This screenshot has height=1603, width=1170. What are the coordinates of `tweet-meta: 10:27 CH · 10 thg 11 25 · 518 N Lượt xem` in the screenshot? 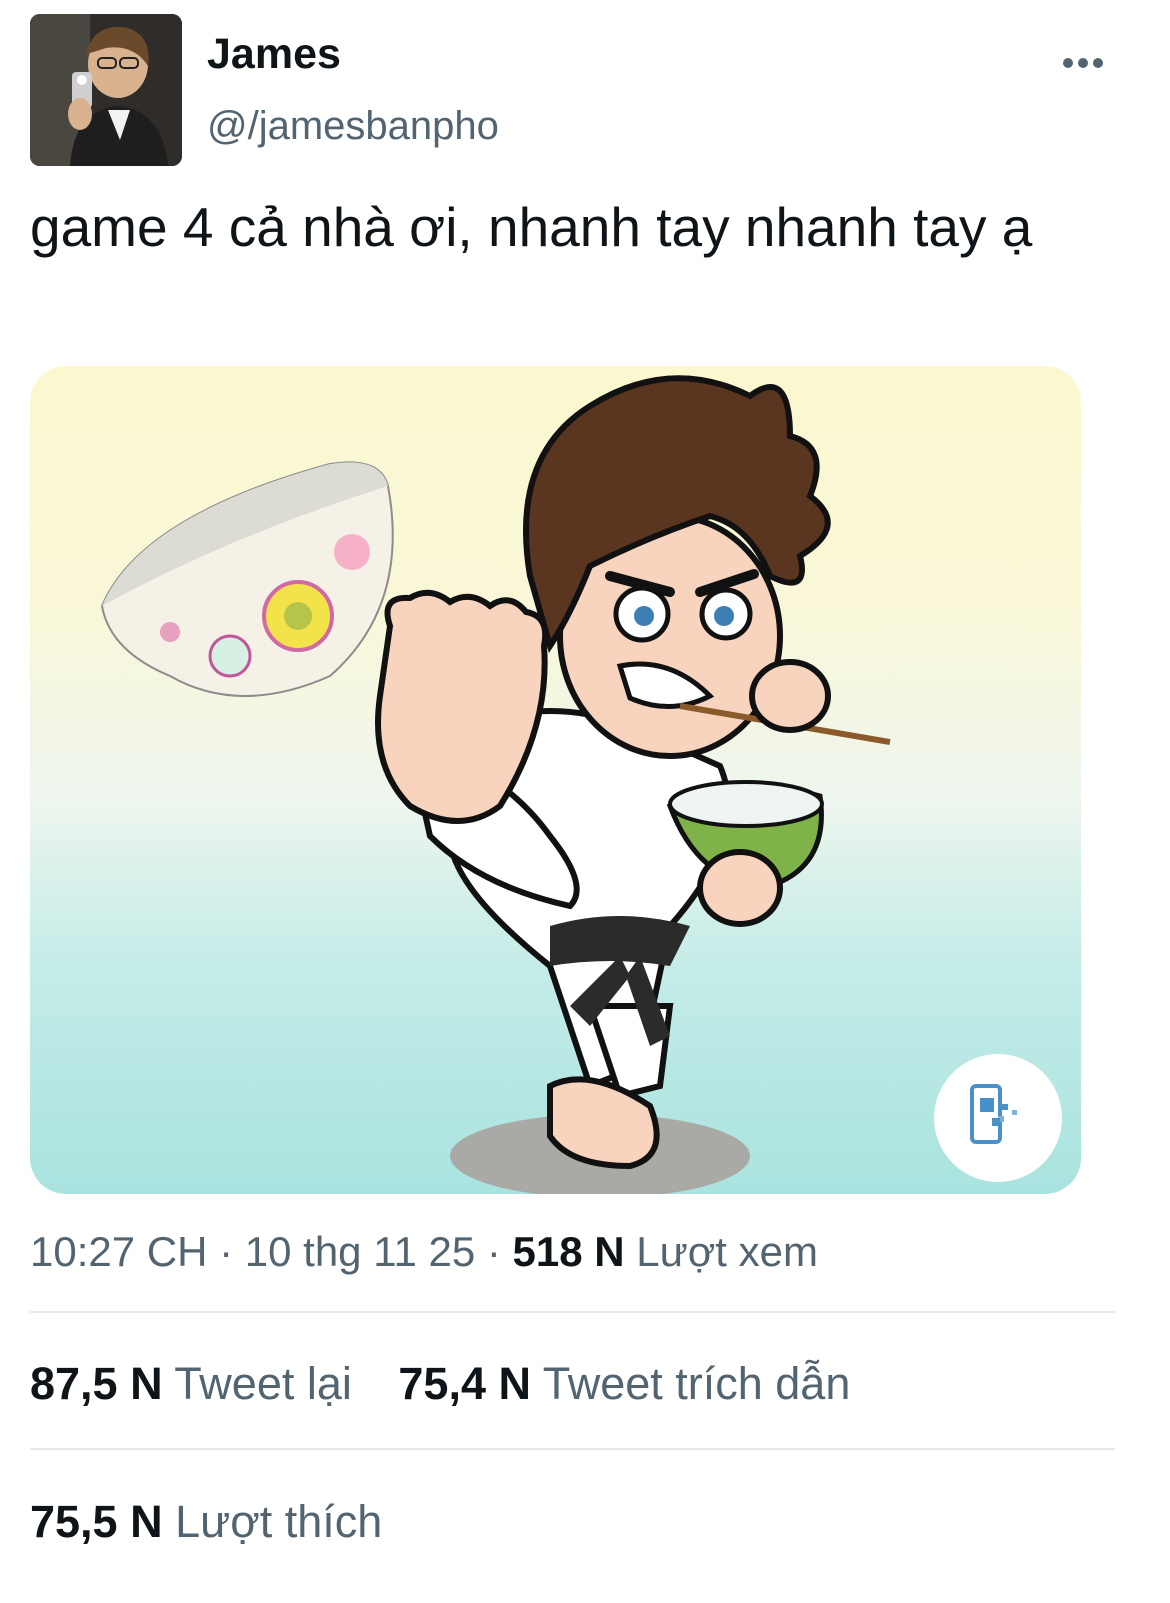 It's located at (424, 1252).